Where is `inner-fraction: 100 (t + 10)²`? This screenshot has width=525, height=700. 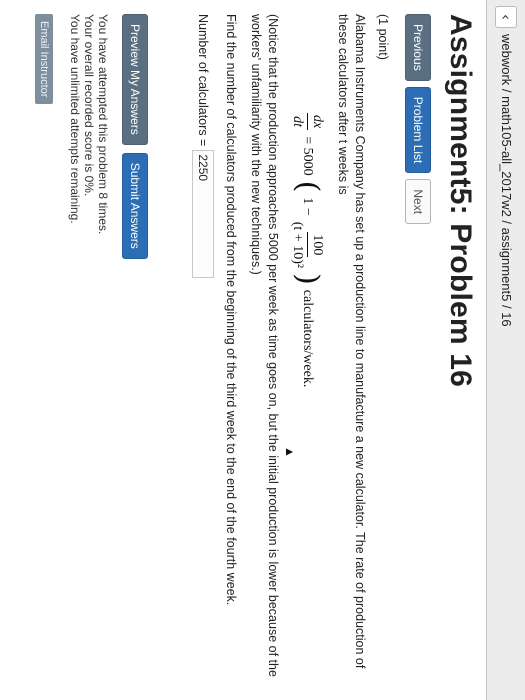
inner-fraction: 100 (t + 10)² is located at coordinates (307, 245).